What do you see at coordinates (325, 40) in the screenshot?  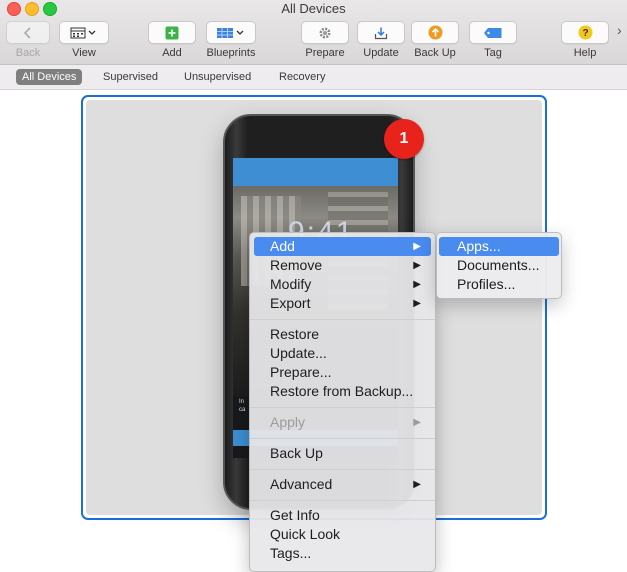 I see `prepare-button: Prepare` at bounding box center [325, 40].